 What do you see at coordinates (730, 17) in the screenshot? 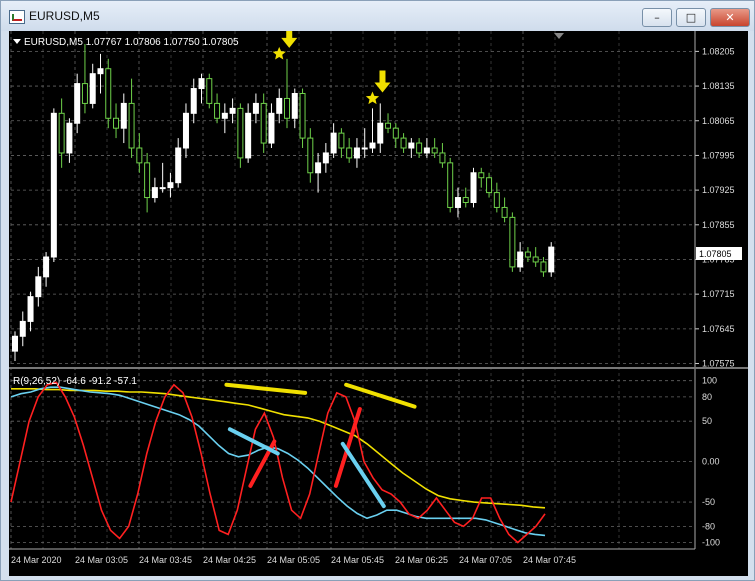
I see `close-button: ✕` at bounding box center [730, 17].